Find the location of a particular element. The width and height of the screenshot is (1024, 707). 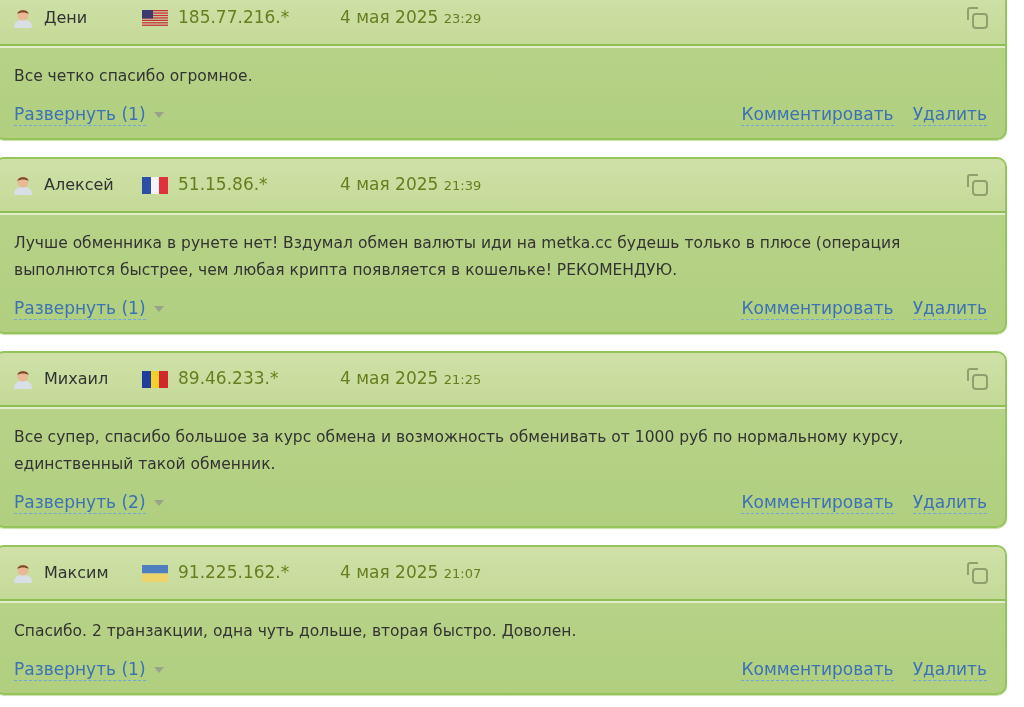

expand-link: Развернуть (2) is located at coordinates (80, 503).